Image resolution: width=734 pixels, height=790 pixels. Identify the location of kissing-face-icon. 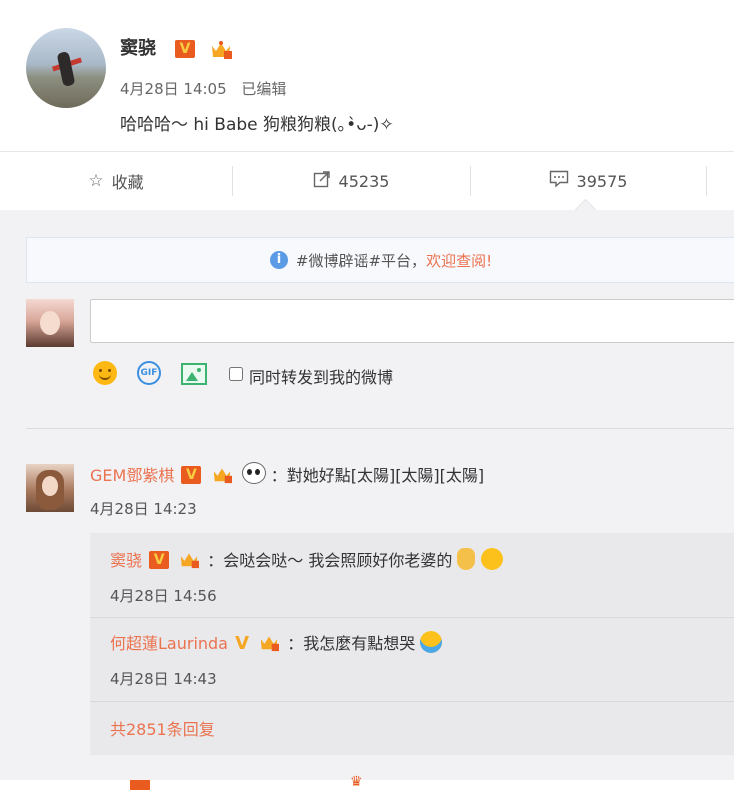
(491, 559).